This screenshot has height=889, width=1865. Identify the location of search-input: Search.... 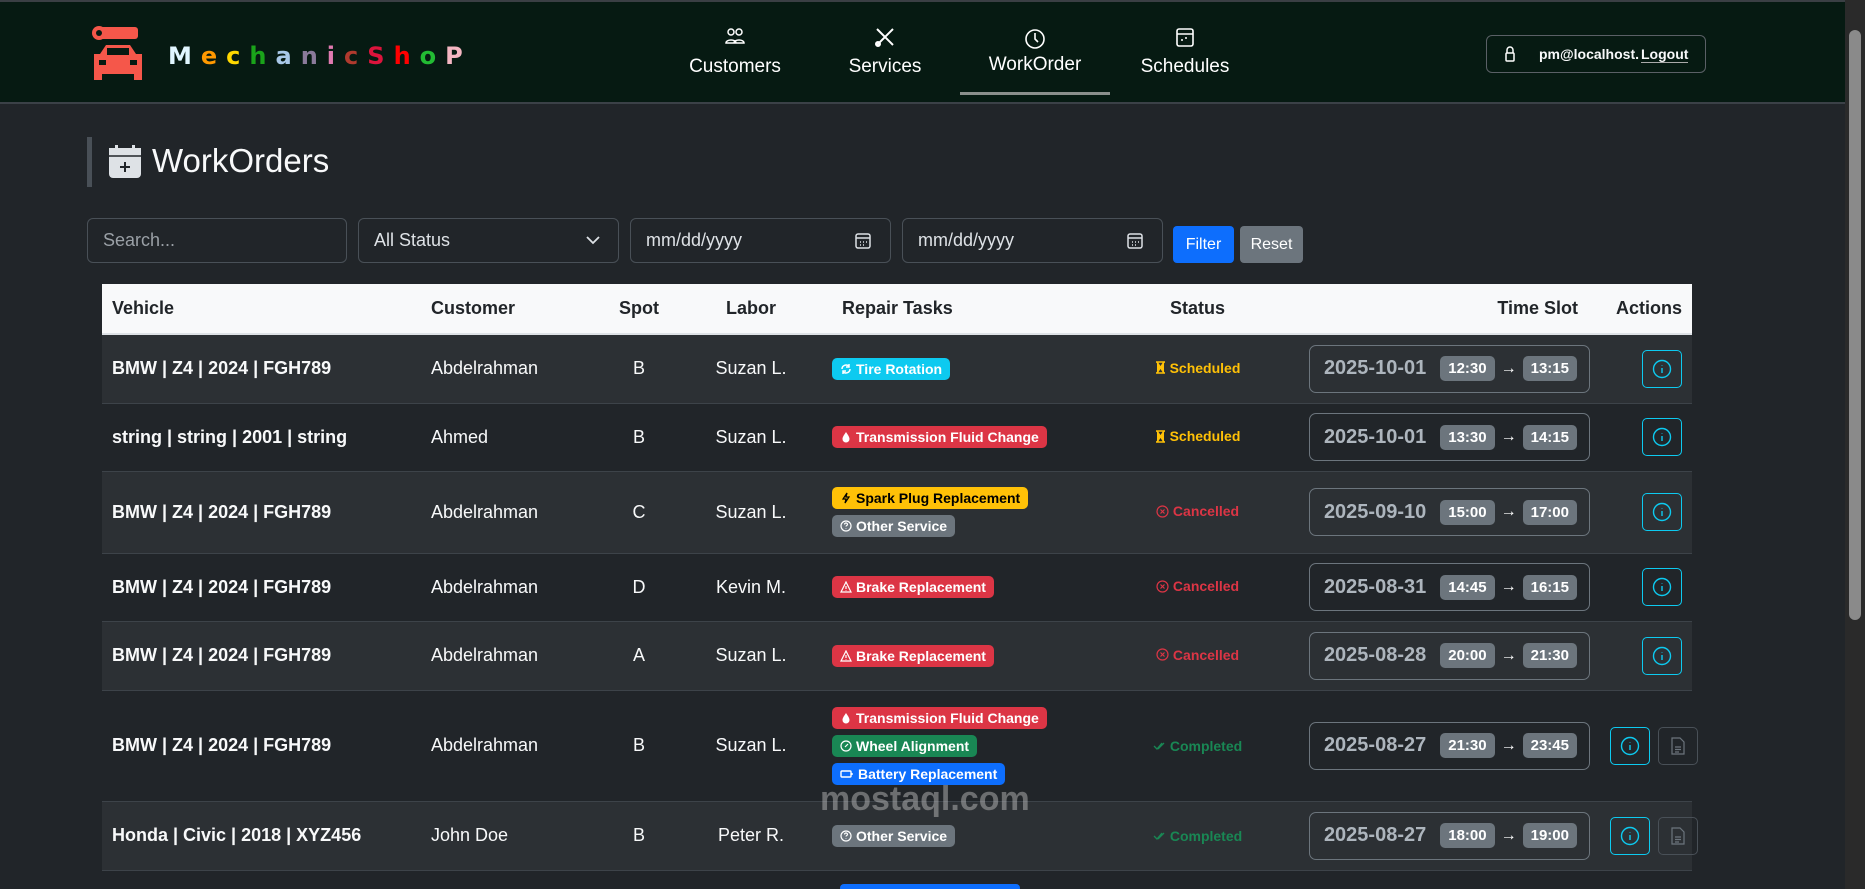
(217, 240).